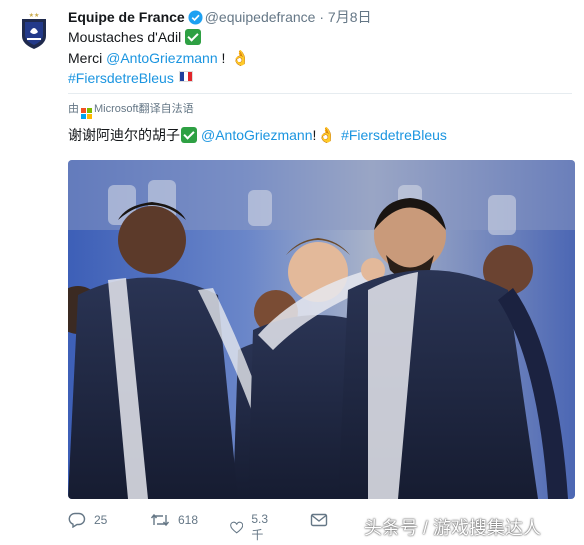 This screenshot has width=584, height=545. Describe the element at coordinates (160, 520) in the screenshot. I see `retweet-icon` at that location.